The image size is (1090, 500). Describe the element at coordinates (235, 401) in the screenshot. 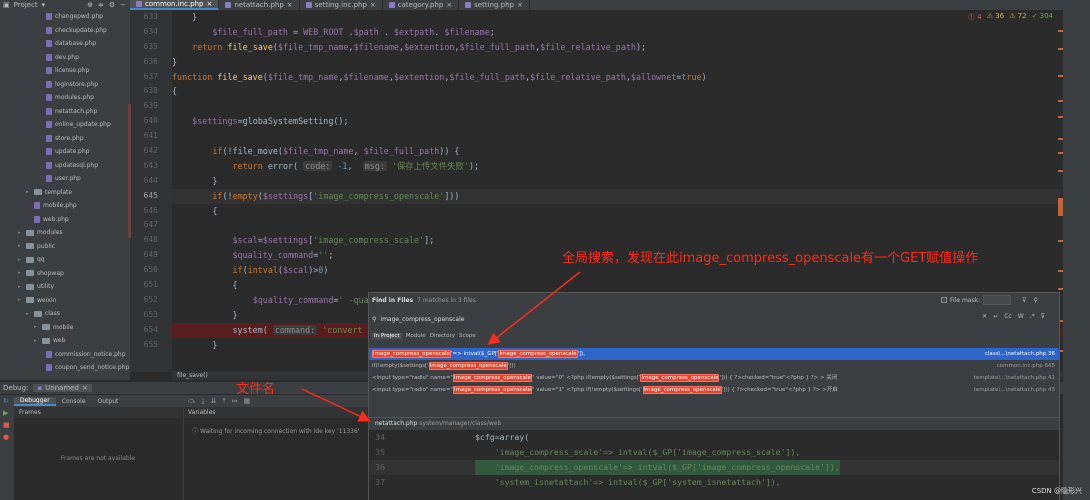

I see `run-to-cursor-icon: ↦` at that location.